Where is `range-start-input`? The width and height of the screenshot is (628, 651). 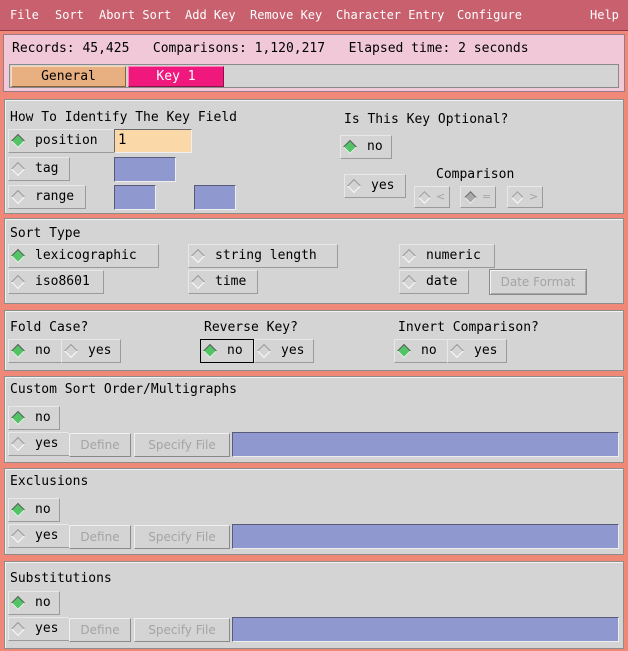
range-start-input is located at coordinates (135, 197).